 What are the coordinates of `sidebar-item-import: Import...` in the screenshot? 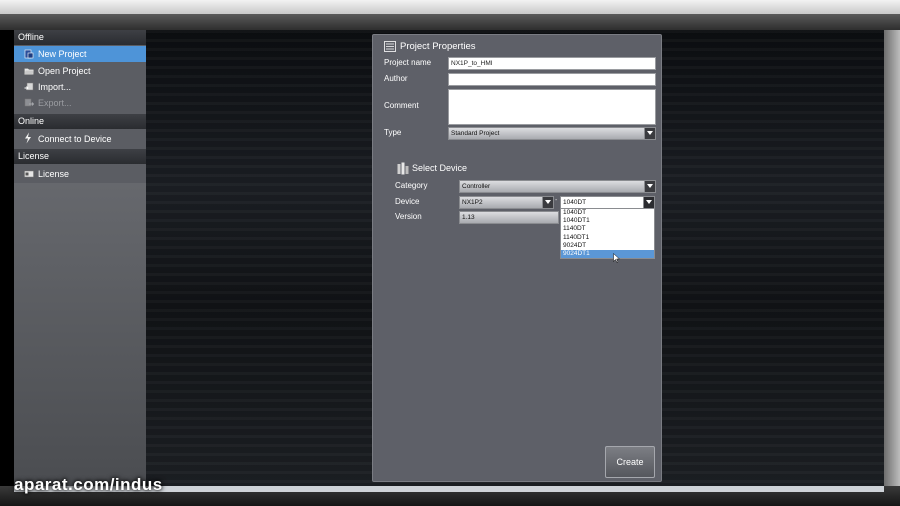 It's located at (80, 87).